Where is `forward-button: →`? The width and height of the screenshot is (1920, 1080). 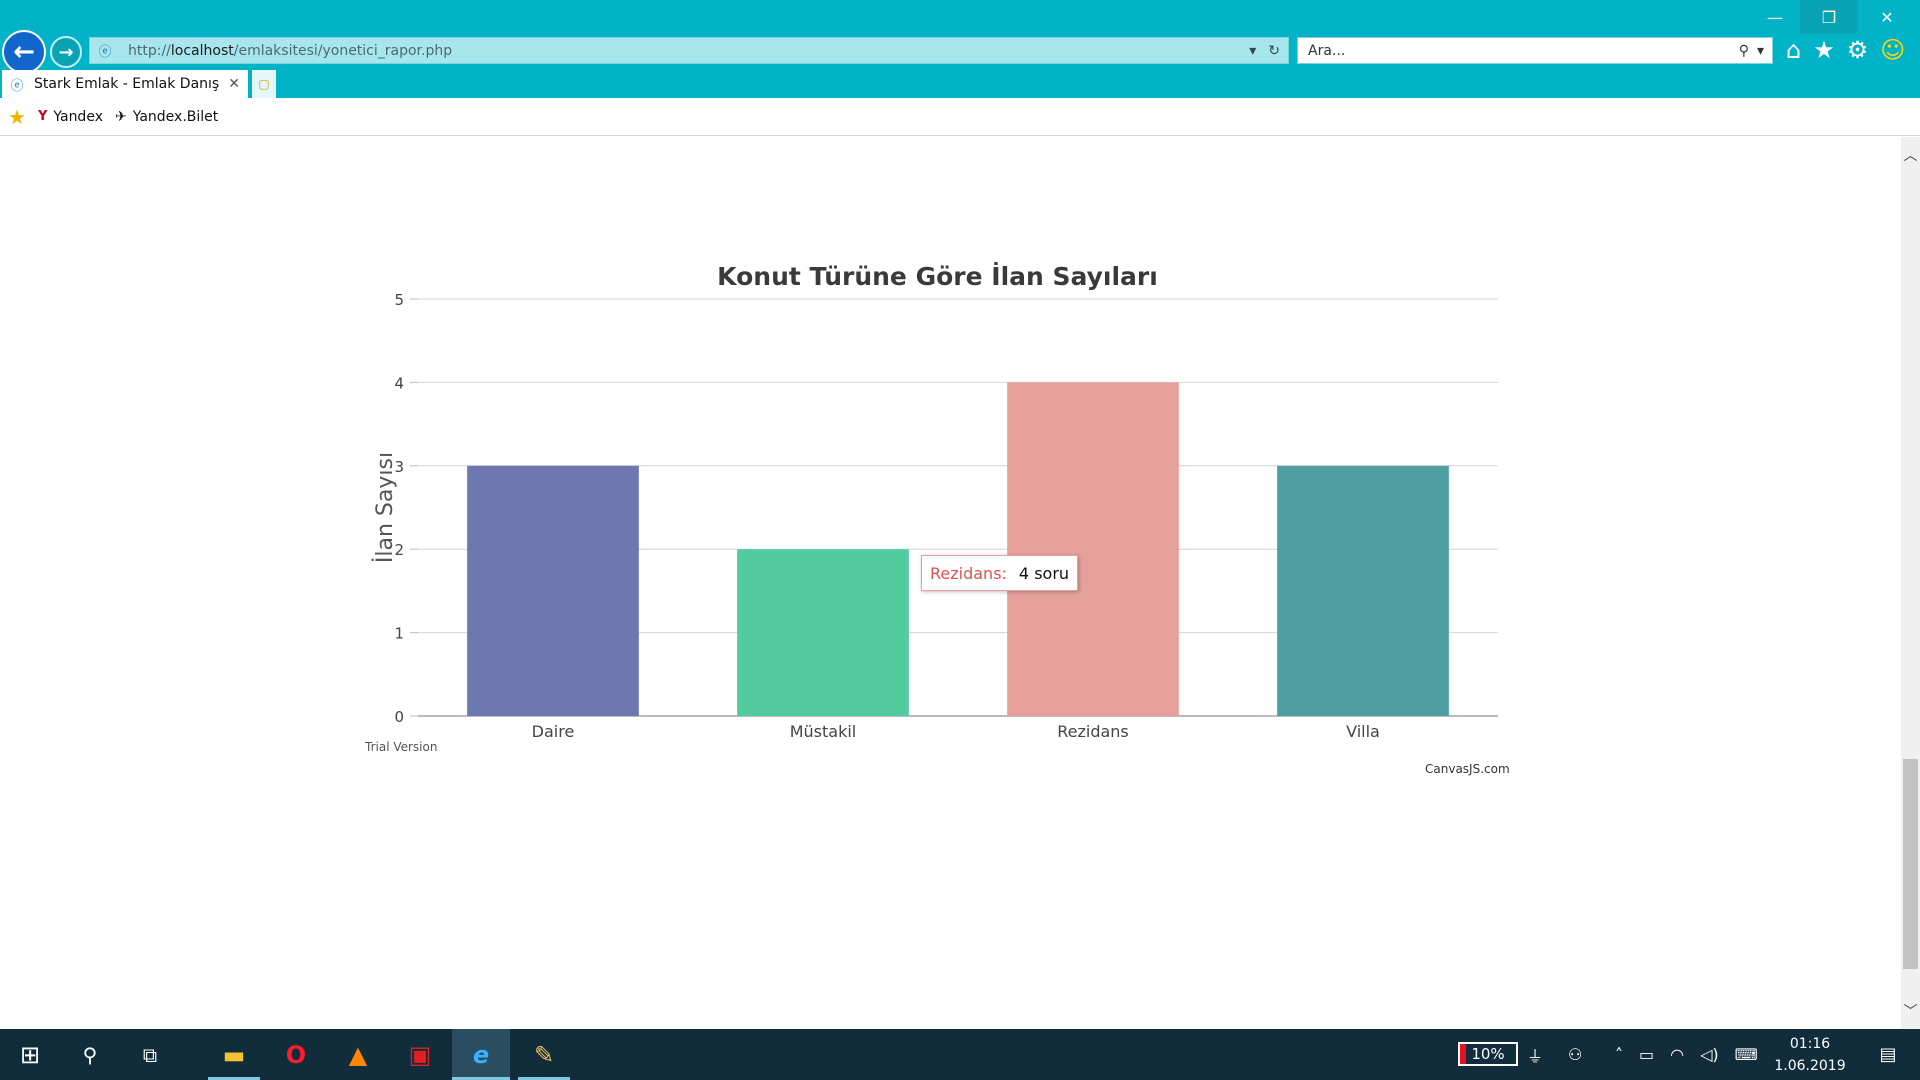
forward-button: → is located at coordinates (66, 52).